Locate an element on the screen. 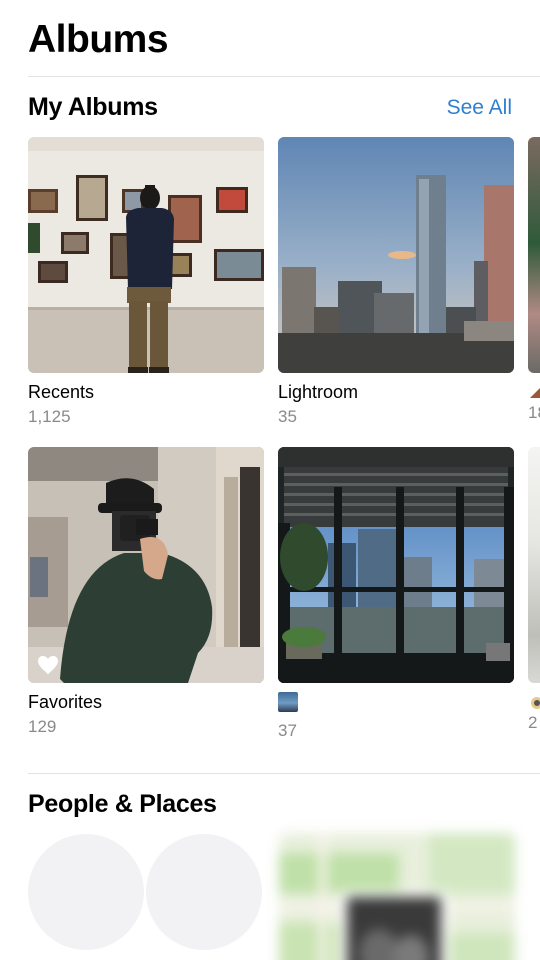 This screenshot has width=540, height=960. album-lightroom: Lightroom 35 is located at coordinates (396, 282).